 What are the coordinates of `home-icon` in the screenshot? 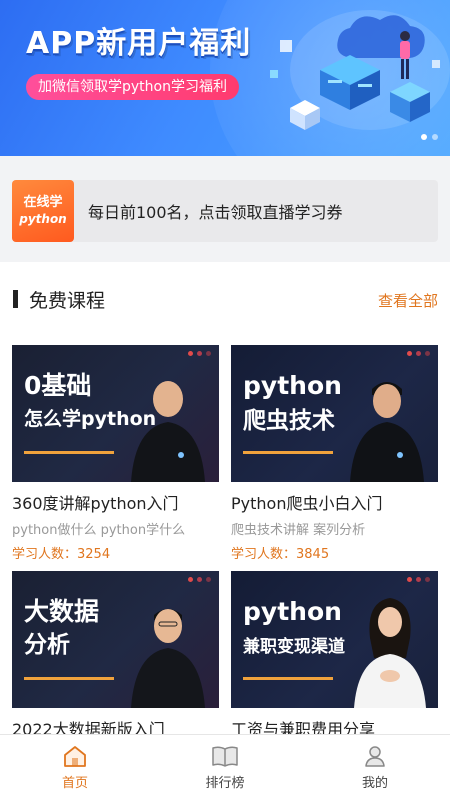 It's located at (75, 756).